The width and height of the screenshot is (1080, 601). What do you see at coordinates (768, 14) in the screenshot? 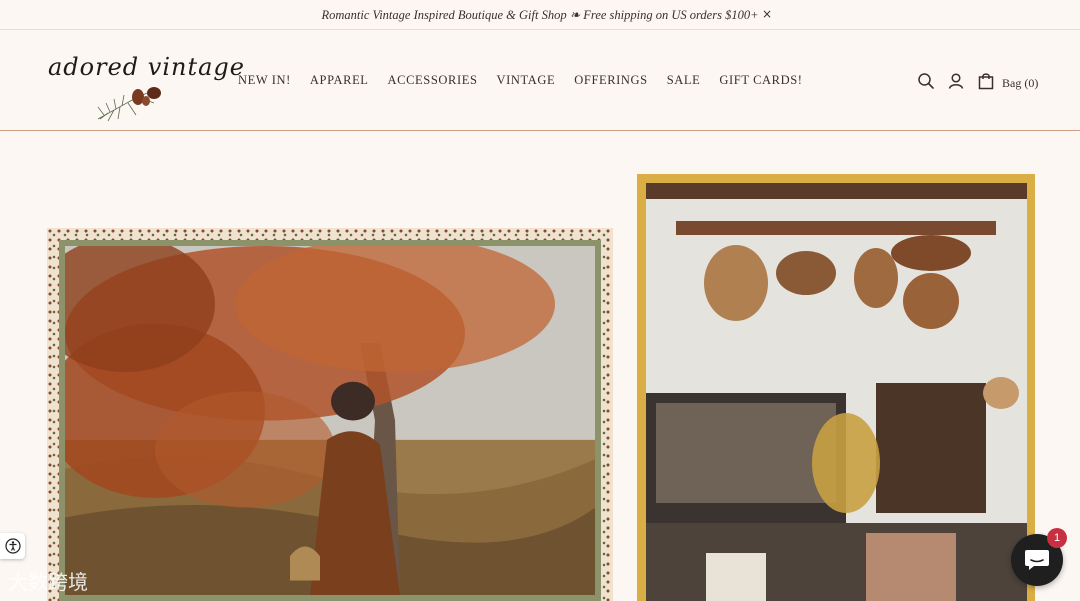
I see `close-icon: ×` at bounding box center [768, 14].